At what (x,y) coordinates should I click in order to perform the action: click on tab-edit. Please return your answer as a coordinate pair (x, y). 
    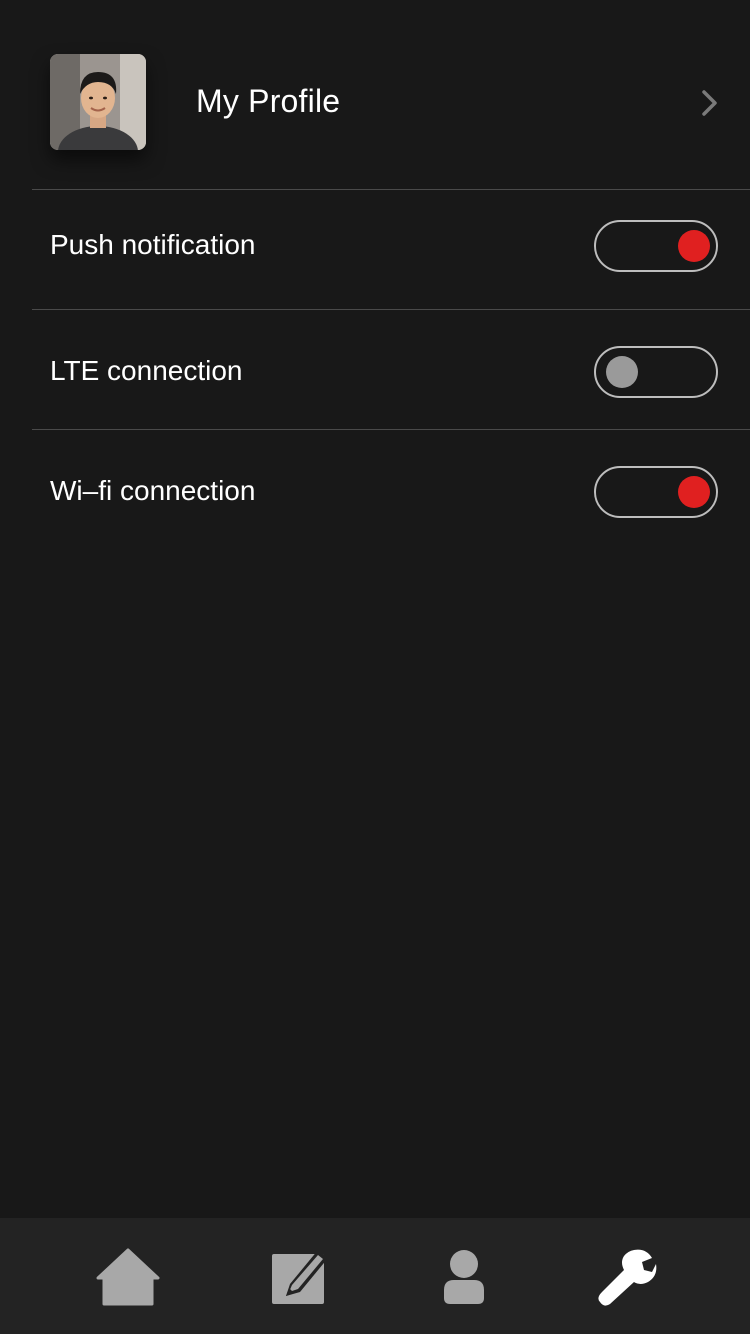
    Looking at the image, I should click on (302, 1276).